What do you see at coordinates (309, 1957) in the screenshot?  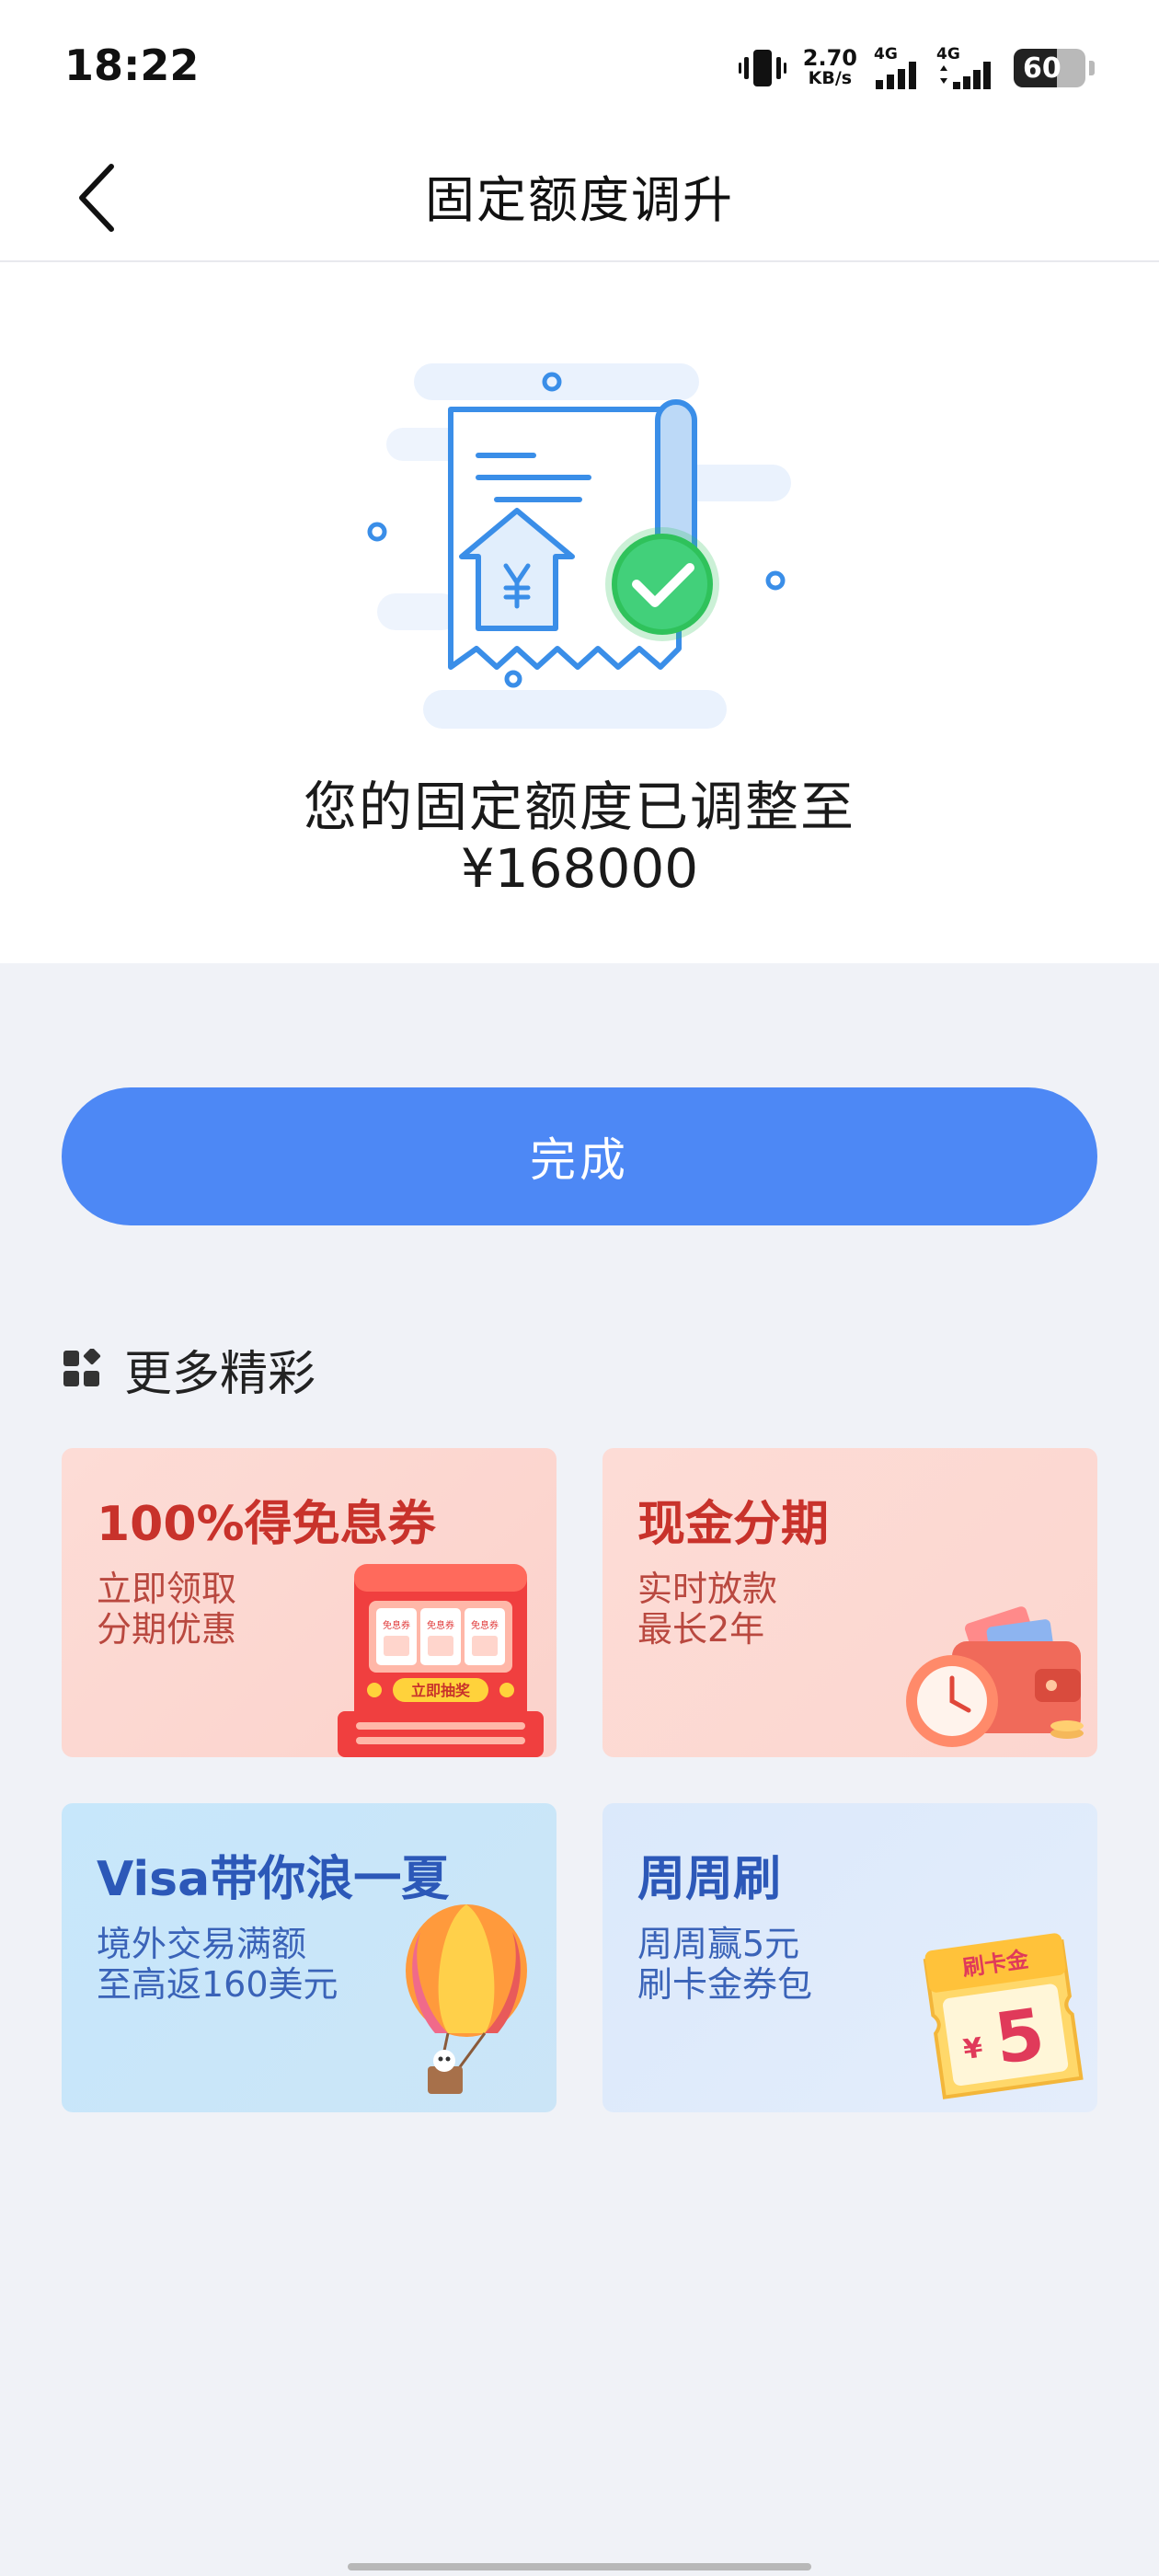 I see `promo-card-visa-summer: Visa带你浪一夏 境外交易满额 至高返160美元` at bounding box center [309, 1957].